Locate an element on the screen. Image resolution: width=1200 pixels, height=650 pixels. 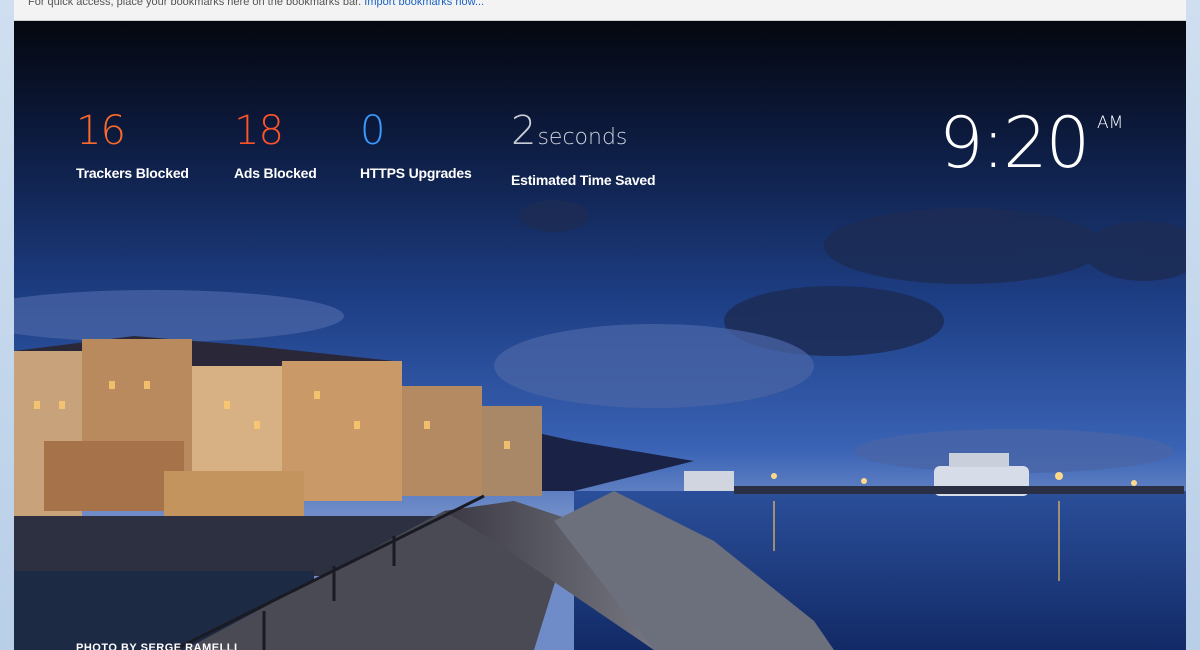
stat-trackers-blocked: 16 Trackers Blocked is located at coordinates (132, 145).